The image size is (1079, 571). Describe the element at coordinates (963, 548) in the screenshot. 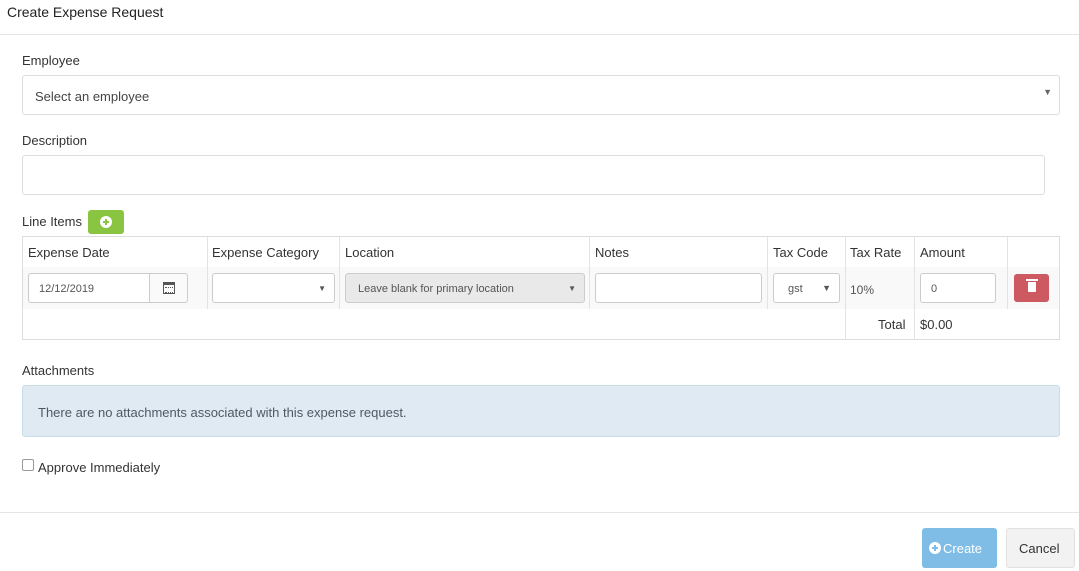

I see `create-button-label: Create` at that location.